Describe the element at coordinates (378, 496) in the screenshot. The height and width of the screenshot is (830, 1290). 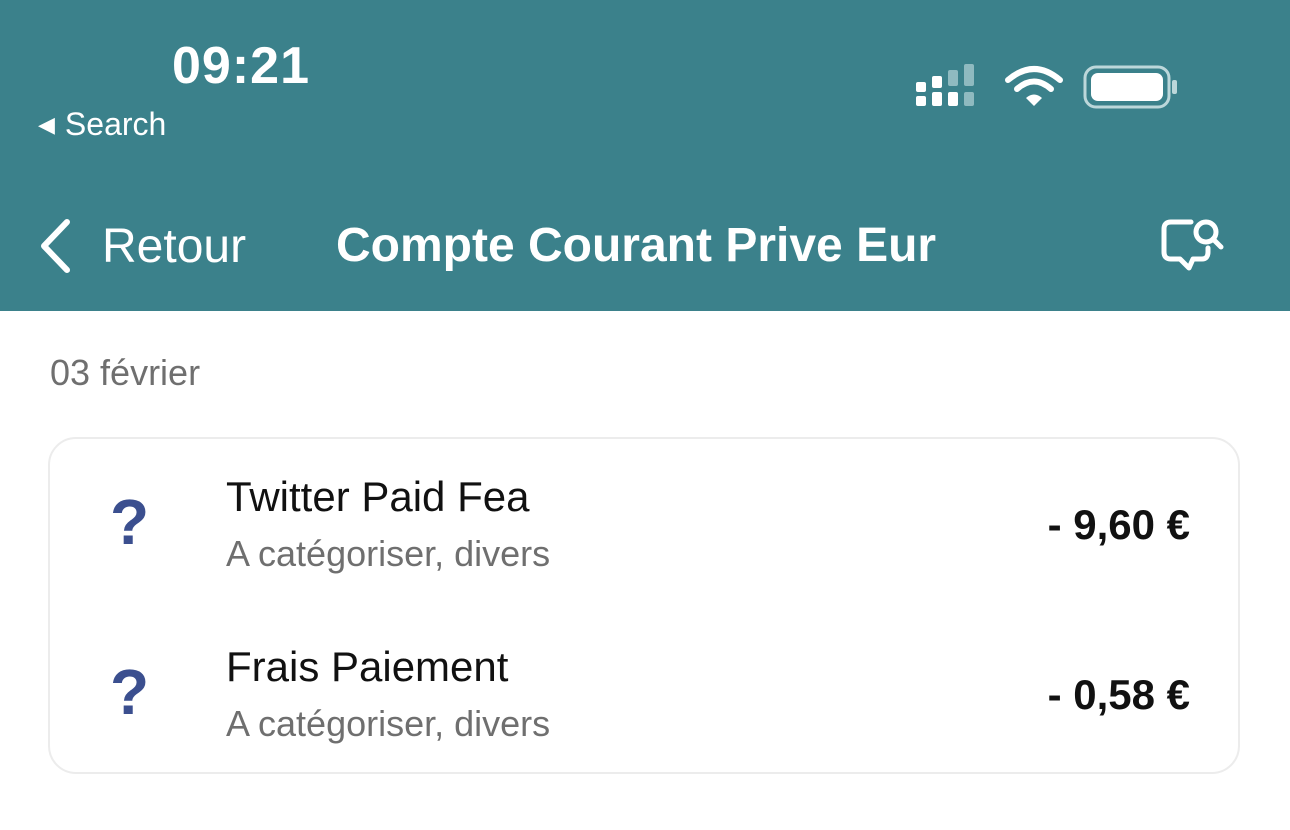
I see `transaction-title: Twitter Paid Fea` at that location.